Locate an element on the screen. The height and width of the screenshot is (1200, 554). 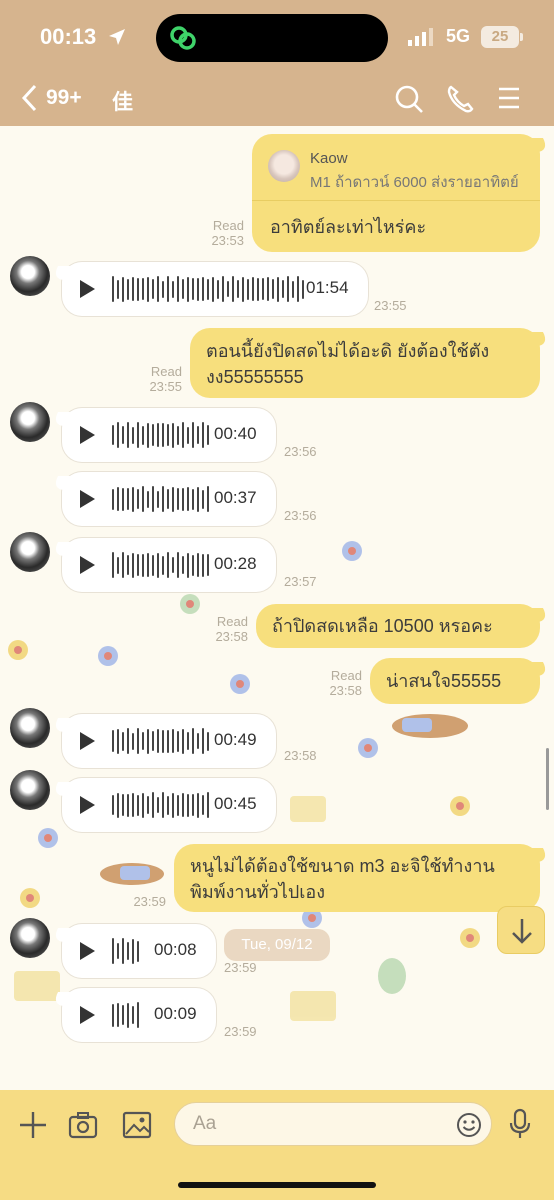
outgoing-message-bubble: ถ้าปิดสดเหลือ 10500 หรอคะ is located at coordinates (398, 626).